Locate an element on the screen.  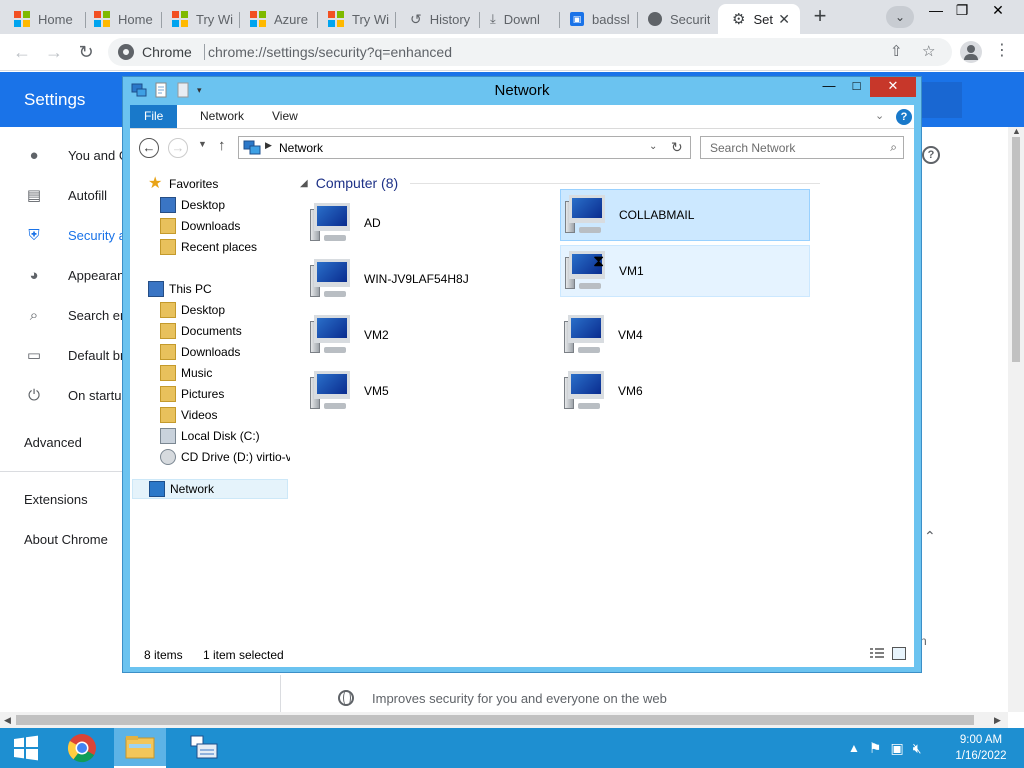
tree-item-videos: Videos is located at coordinates (188, 415).